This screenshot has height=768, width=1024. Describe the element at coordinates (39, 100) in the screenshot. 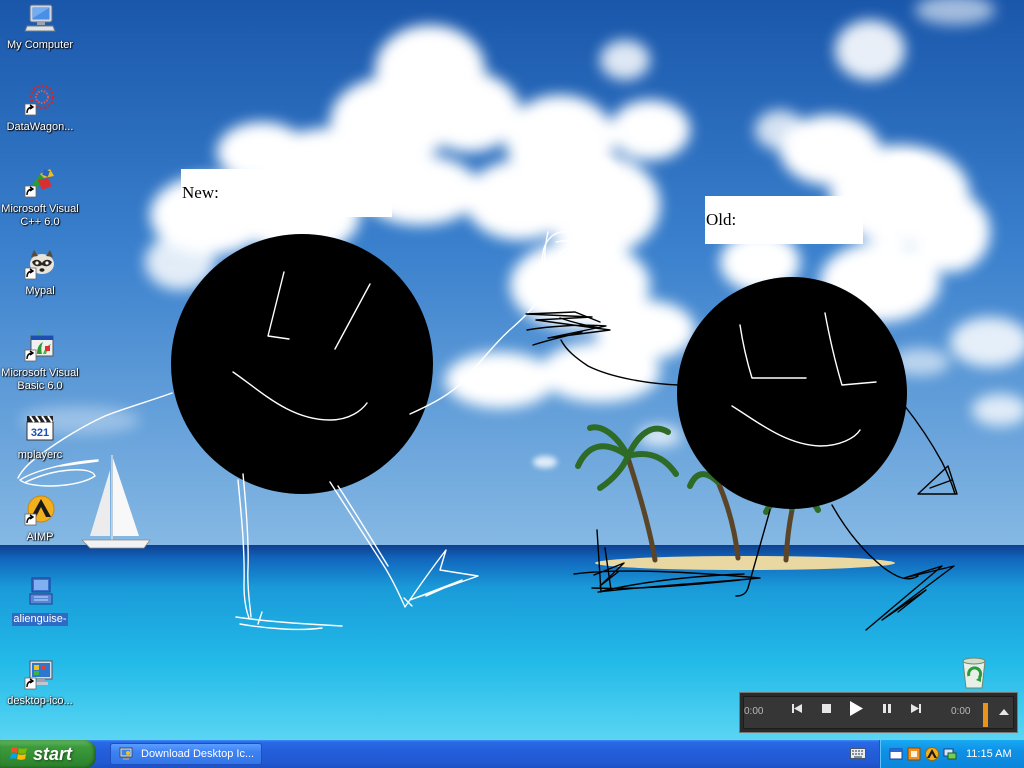

I see `datawagon-icon` at that location.